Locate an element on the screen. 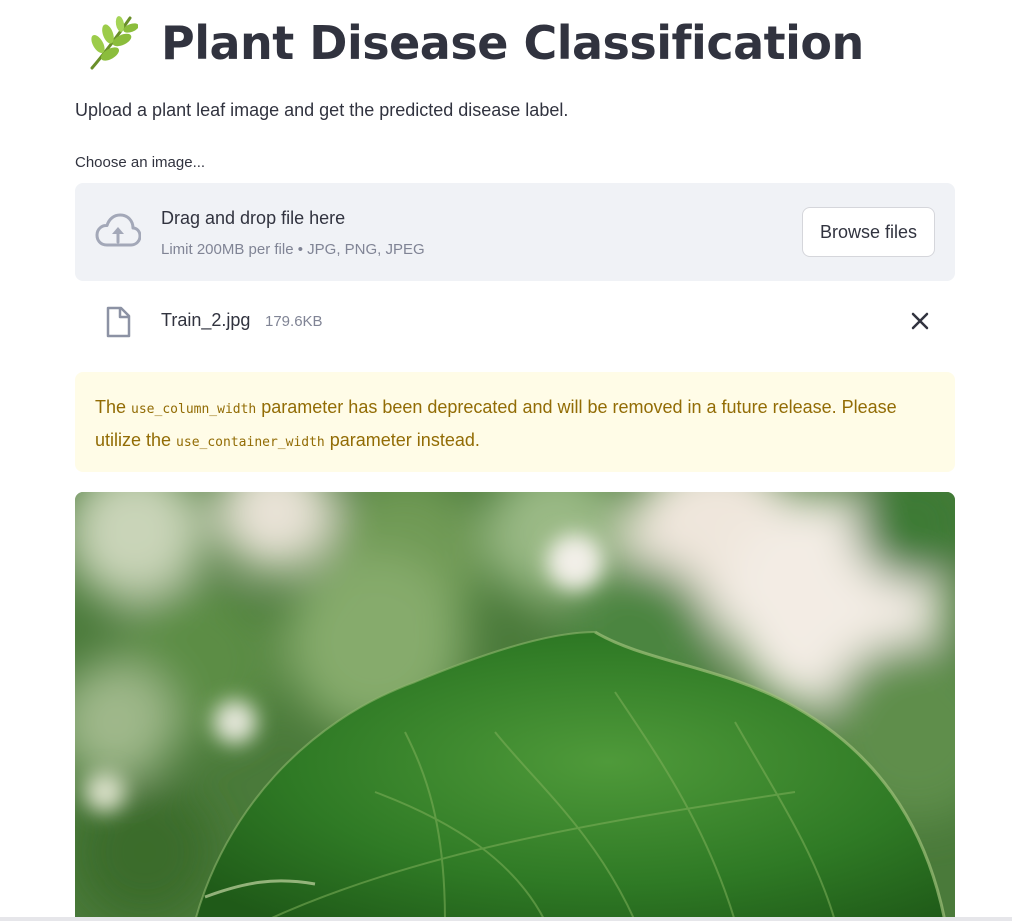 This screenshot has height=921, width=1012. page-title: Plant Disease Classification is located at coordinates (512, 43).